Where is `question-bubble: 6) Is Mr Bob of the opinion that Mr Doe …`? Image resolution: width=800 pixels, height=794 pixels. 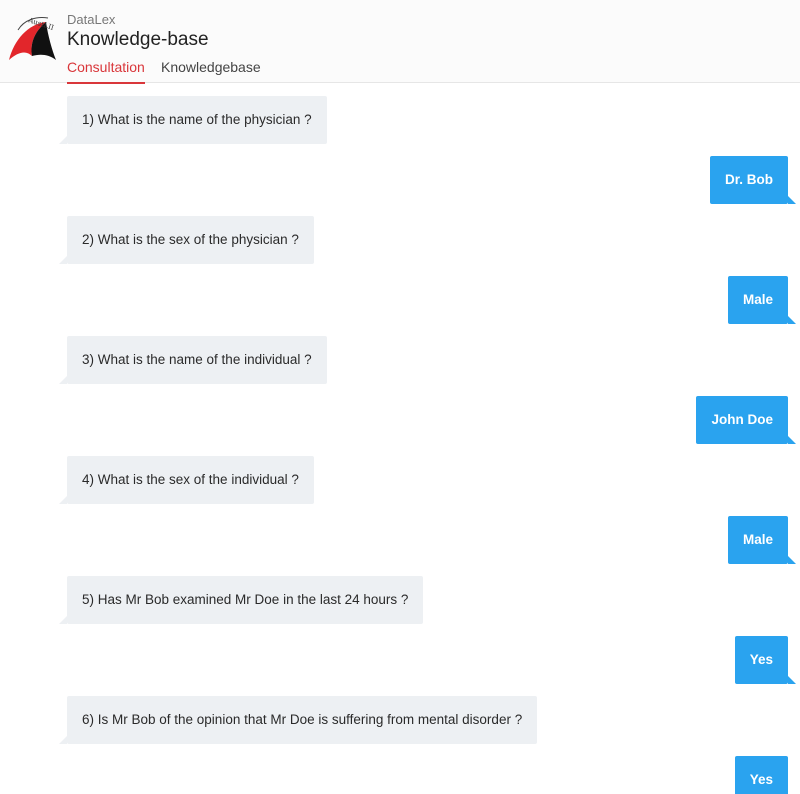
question-bubble: 6) Is Mr Bob of the opinion that Mr Doe … is located at coordinates (298, 720).